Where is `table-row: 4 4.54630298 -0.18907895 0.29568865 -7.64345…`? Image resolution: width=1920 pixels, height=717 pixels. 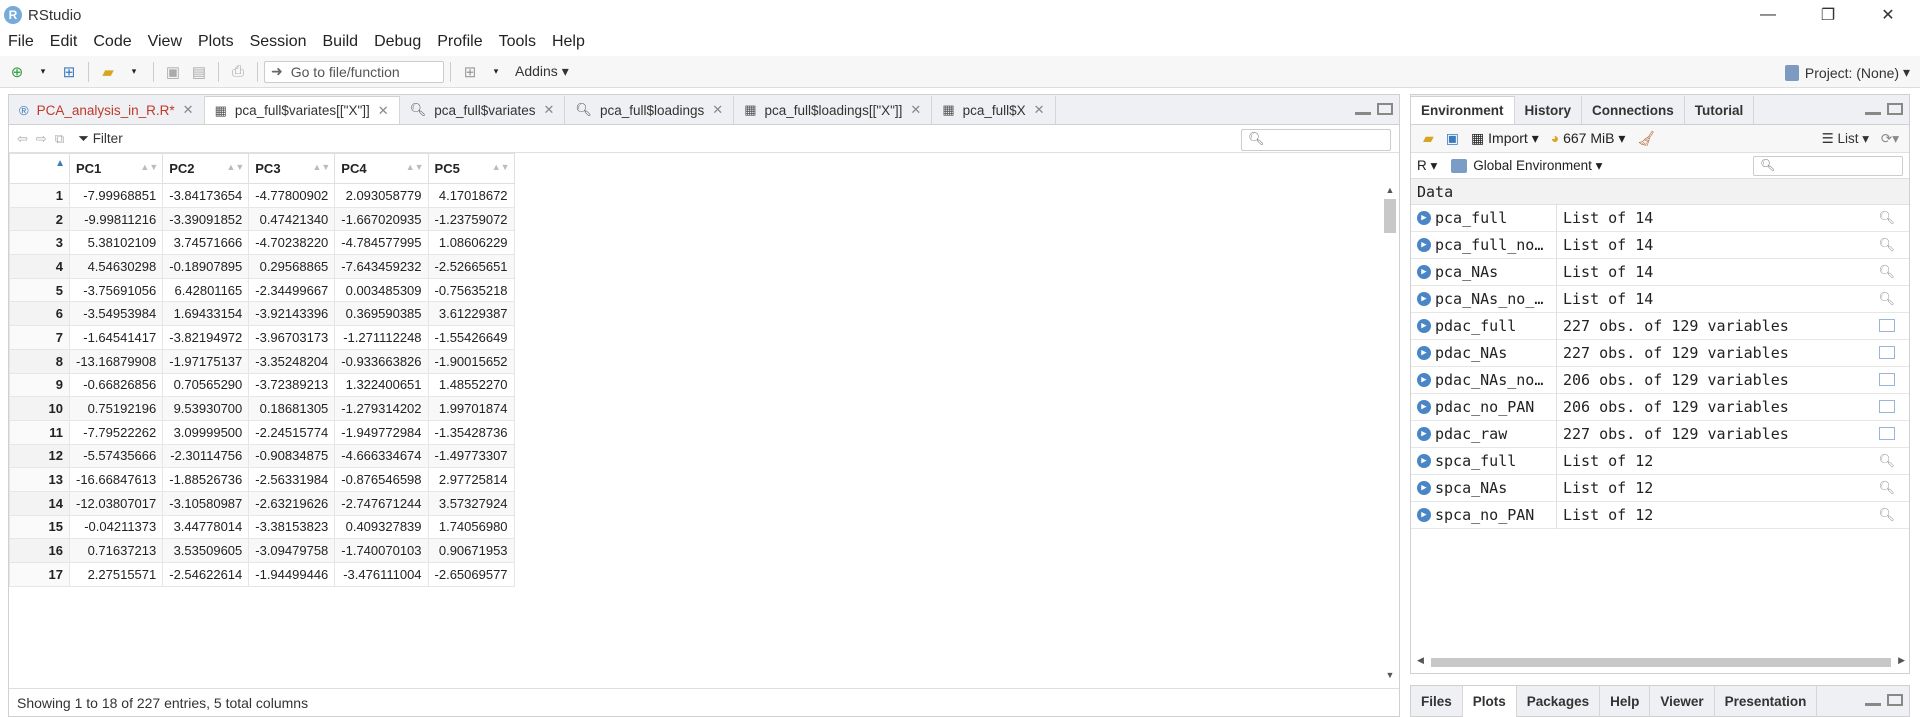
table-row: 4 4.54630298 -0.18907895 0.29568865 -7.64345… is located at coordinates (262, 266).